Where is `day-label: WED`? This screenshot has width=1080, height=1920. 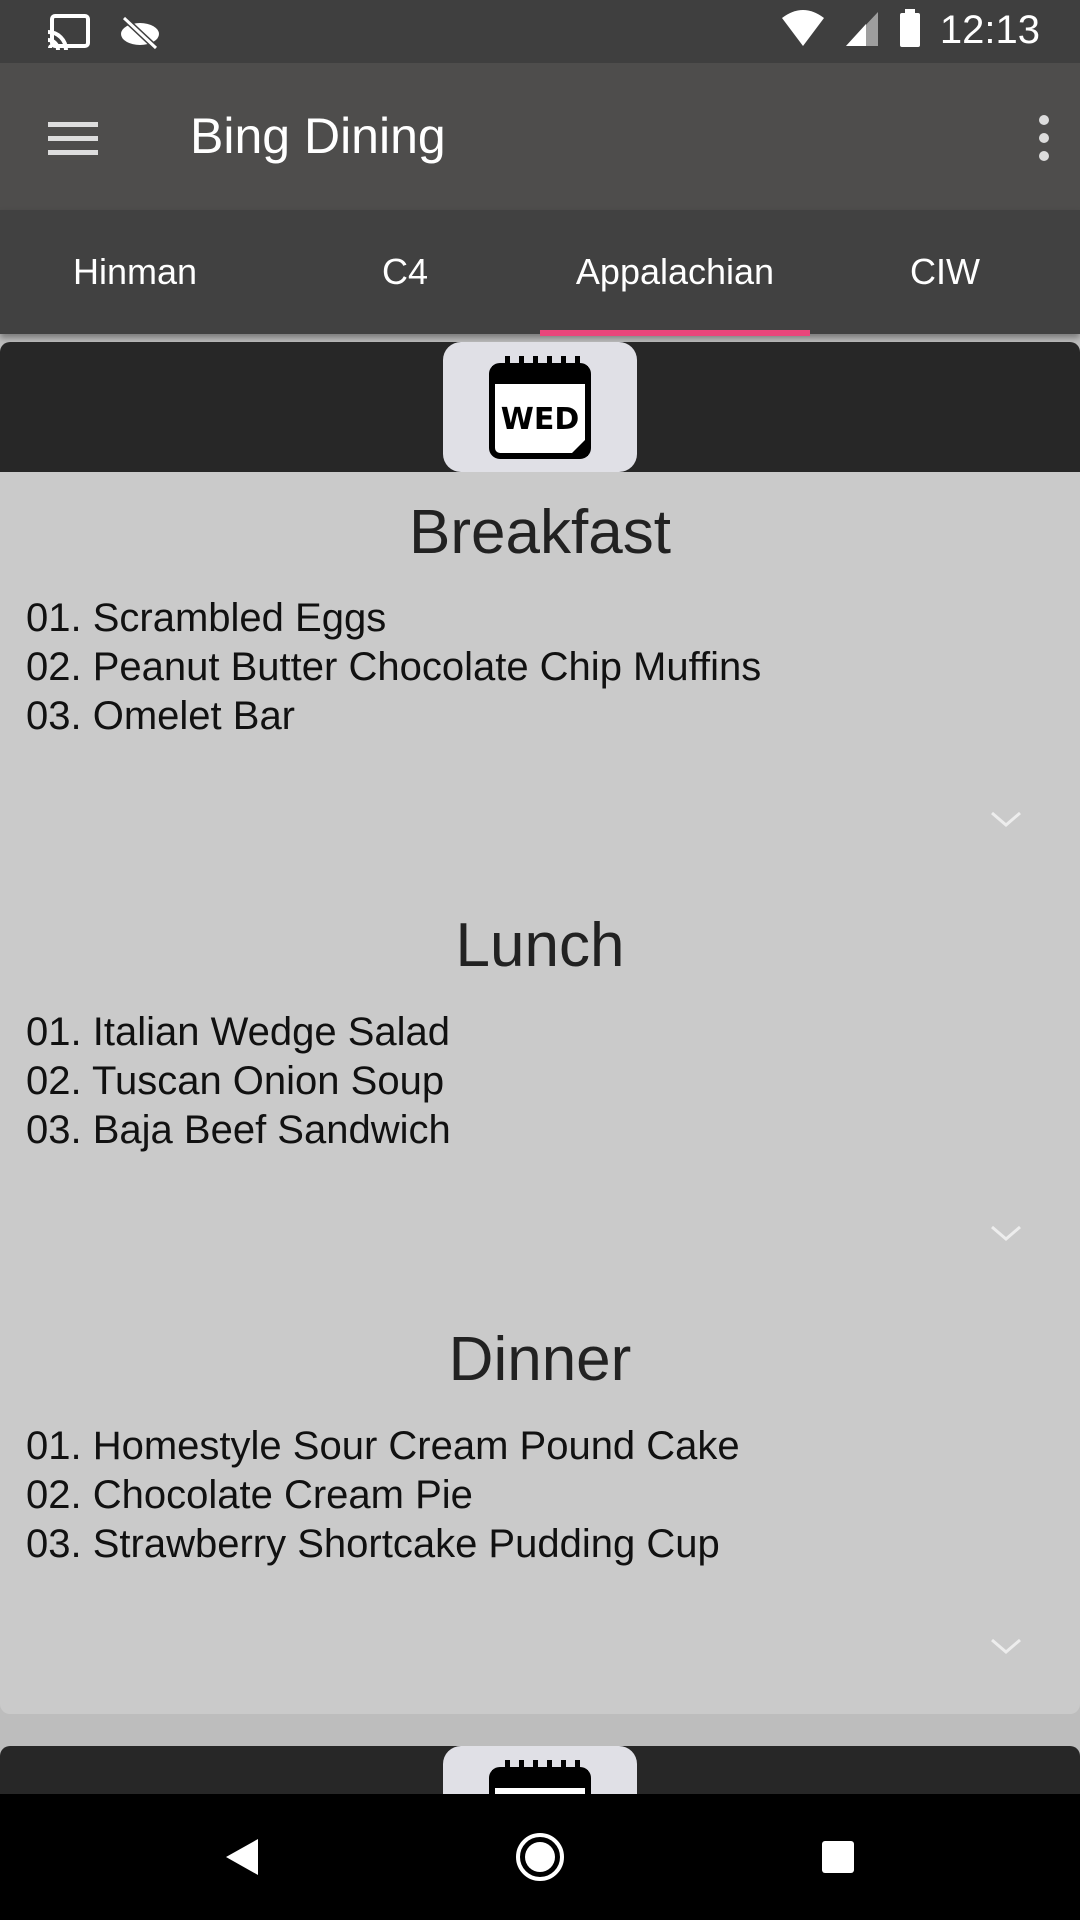
day-label: WED is located at coordinates (540, 419).